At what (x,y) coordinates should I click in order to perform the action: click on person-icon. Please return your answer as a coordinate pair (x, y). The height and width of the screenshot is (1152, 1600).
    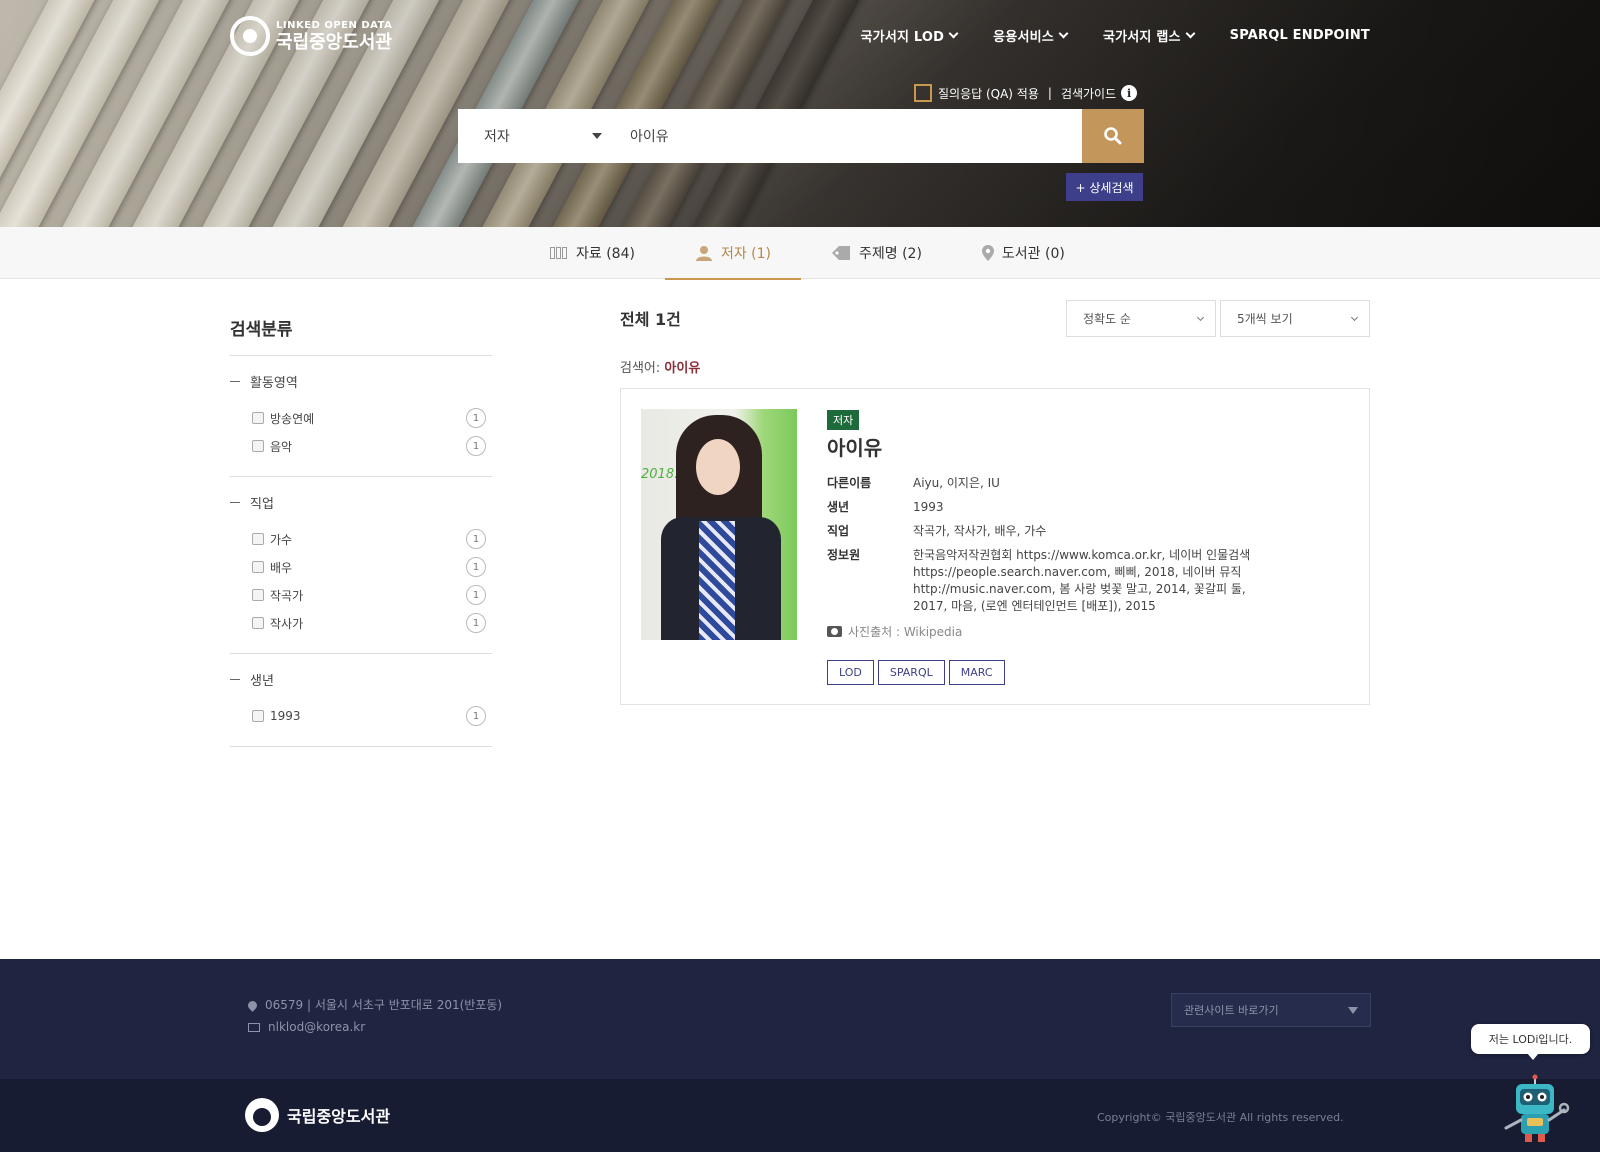
    Looking at the image, I should click on (703, 253).